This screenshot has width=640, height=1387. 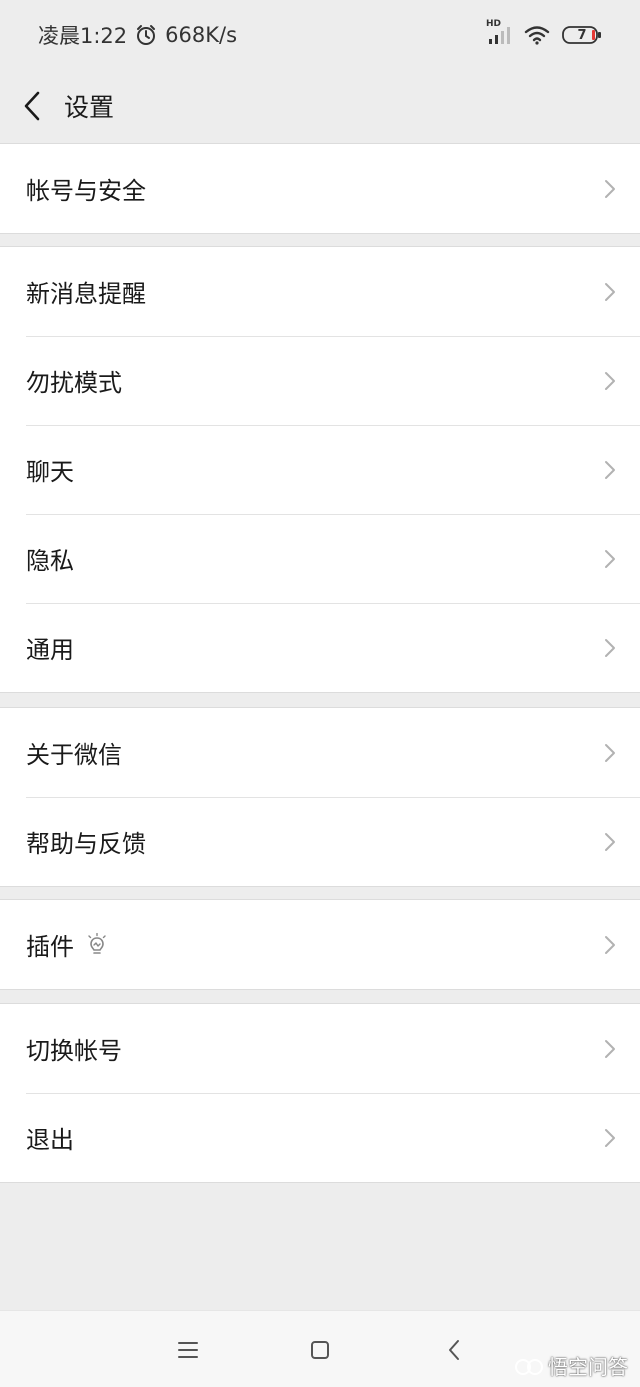 I want to click on menu-icon, so click(x=188, y=1350).